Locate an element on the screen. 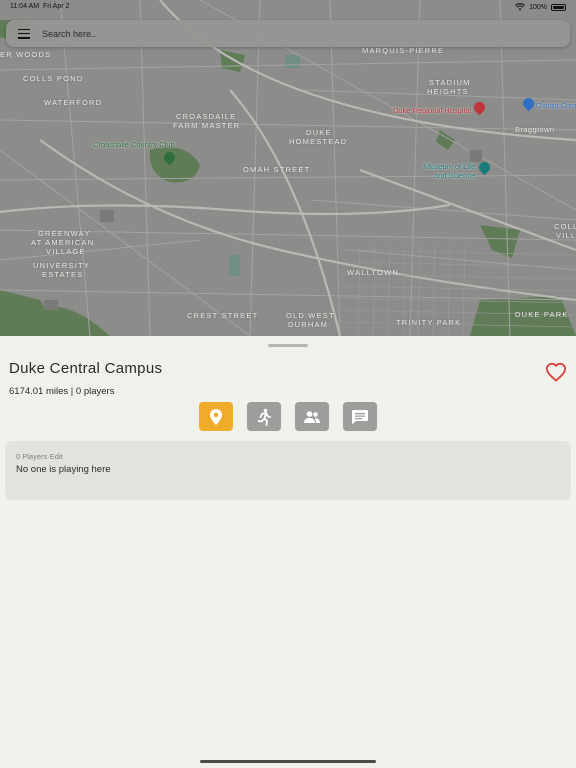 Image resolution: width=576 pixels, height=768 pixels. favorite-heart-icon is located at coordinates (556, 372).